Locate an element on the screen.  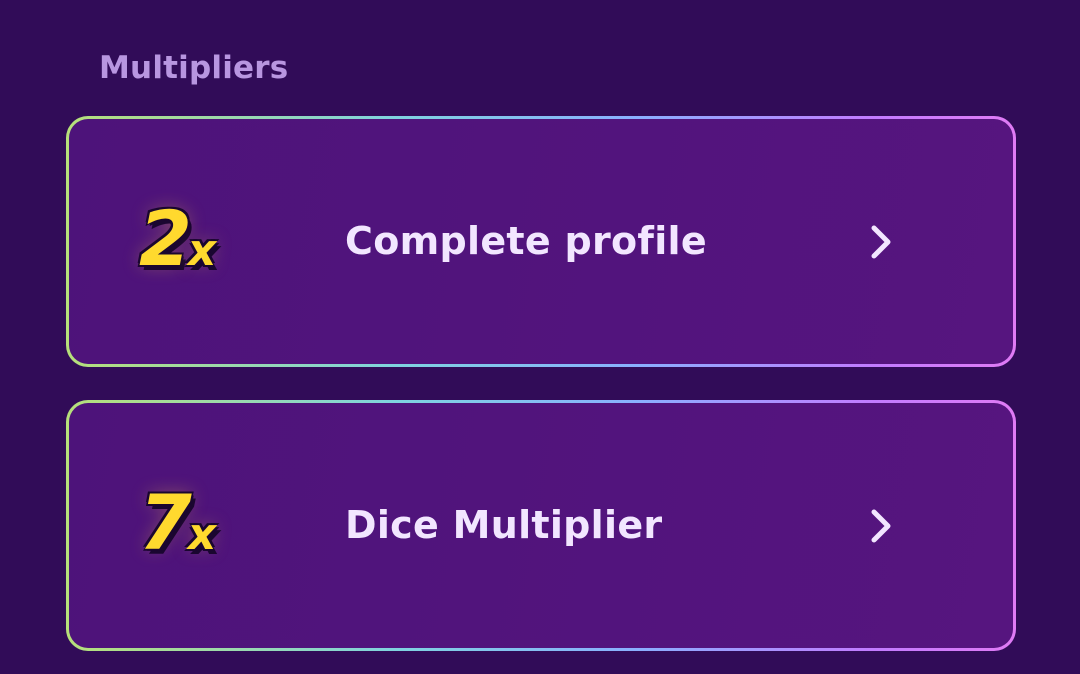
multiplier-badge: 2x is located at coordinates (177, 239).